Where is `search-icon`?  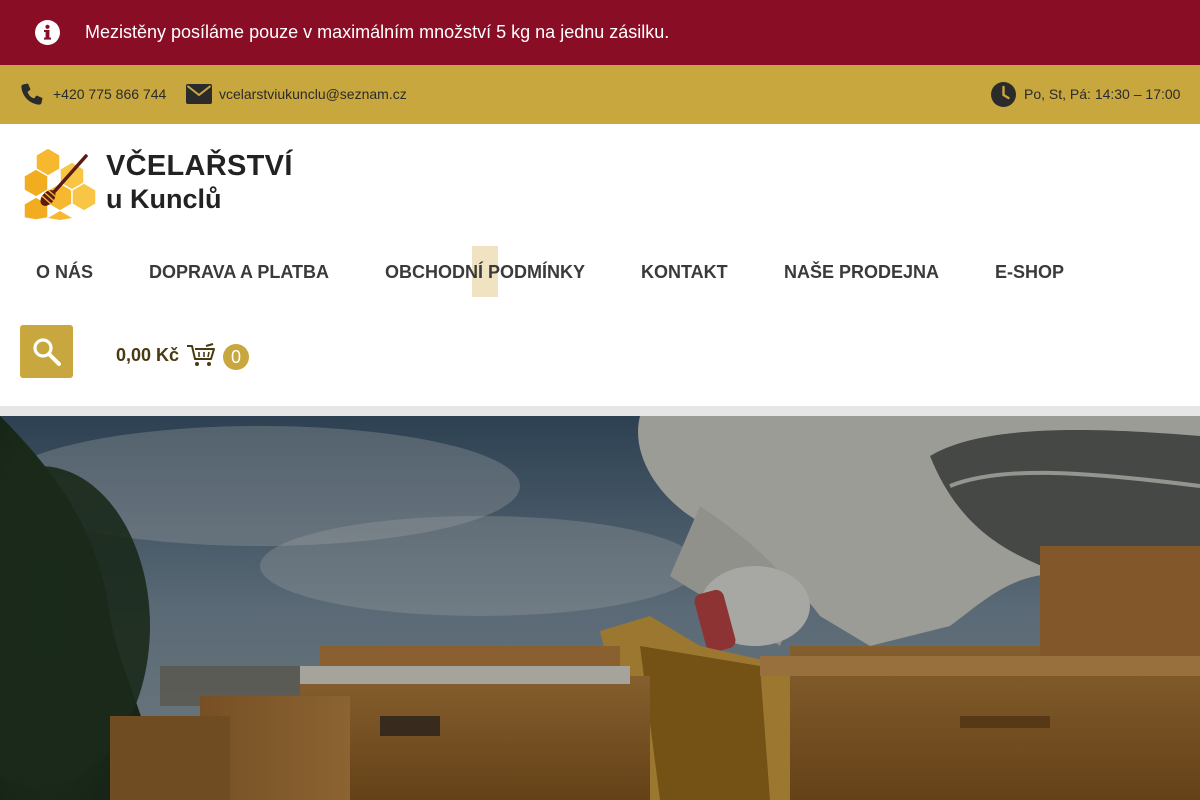 search-icon is located at coordinates (47, 352).